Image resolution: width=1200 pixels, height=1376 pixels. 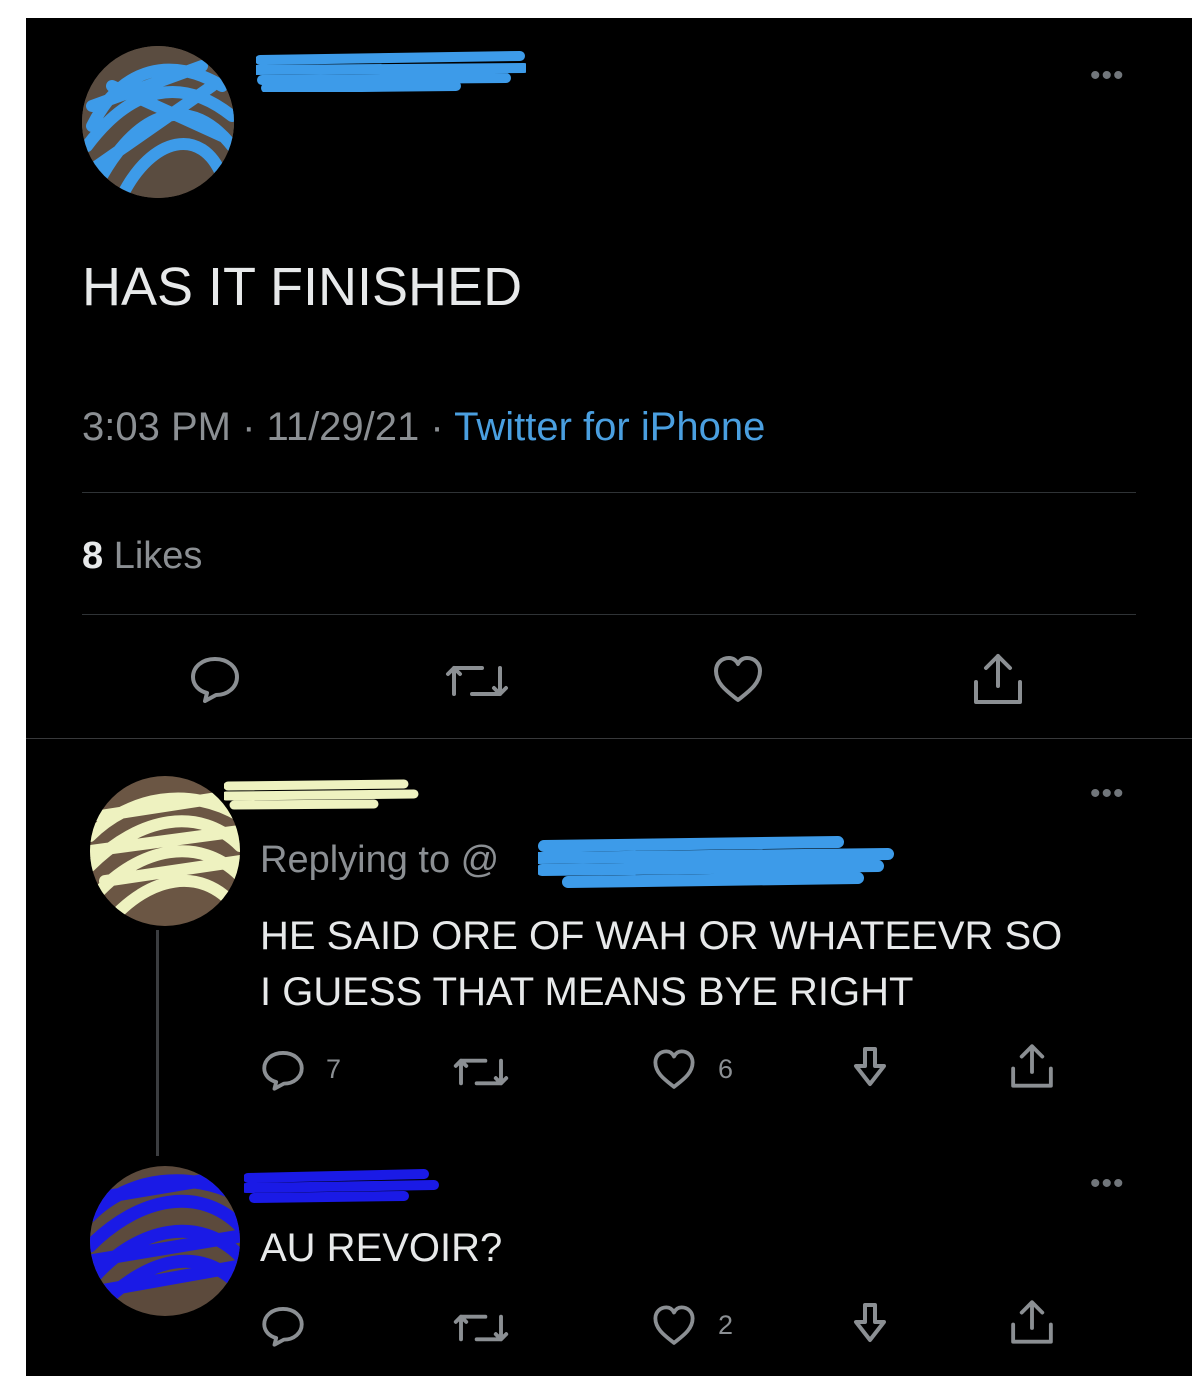 I want to click on thread-connector-line, so click(x=157, y=1043).